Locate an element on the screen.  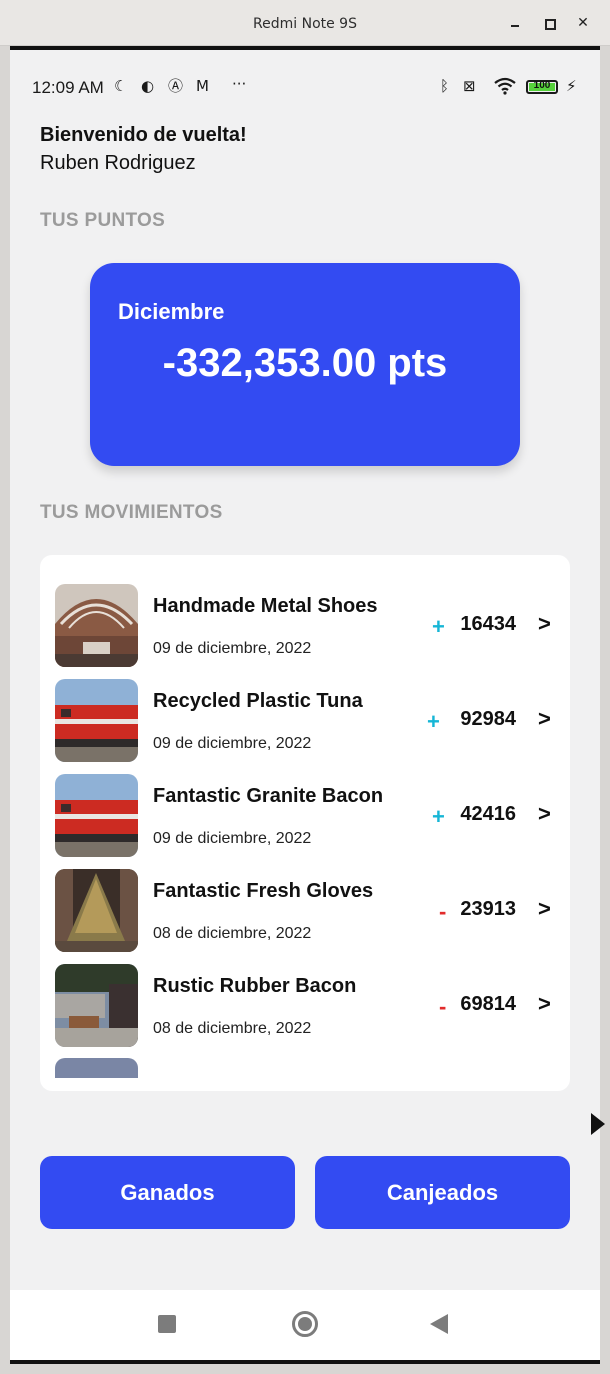
moon-icon: ☾ is located at coordinates (121, 86).